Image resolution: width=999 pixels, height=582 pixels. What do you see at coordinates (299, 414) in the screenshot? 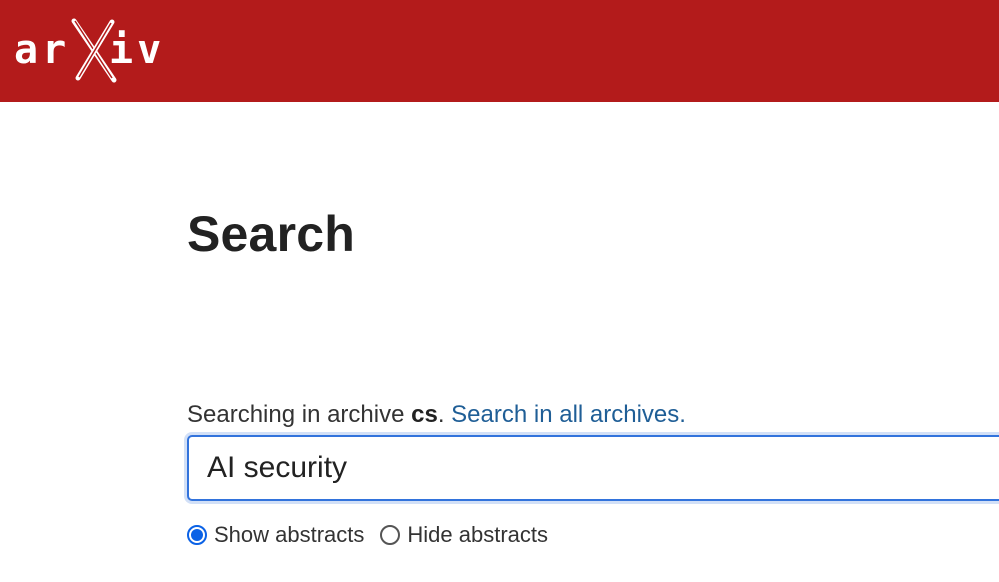
I see `archive-notice-prefix: Searching in archive` at bounding box center [299, 414].